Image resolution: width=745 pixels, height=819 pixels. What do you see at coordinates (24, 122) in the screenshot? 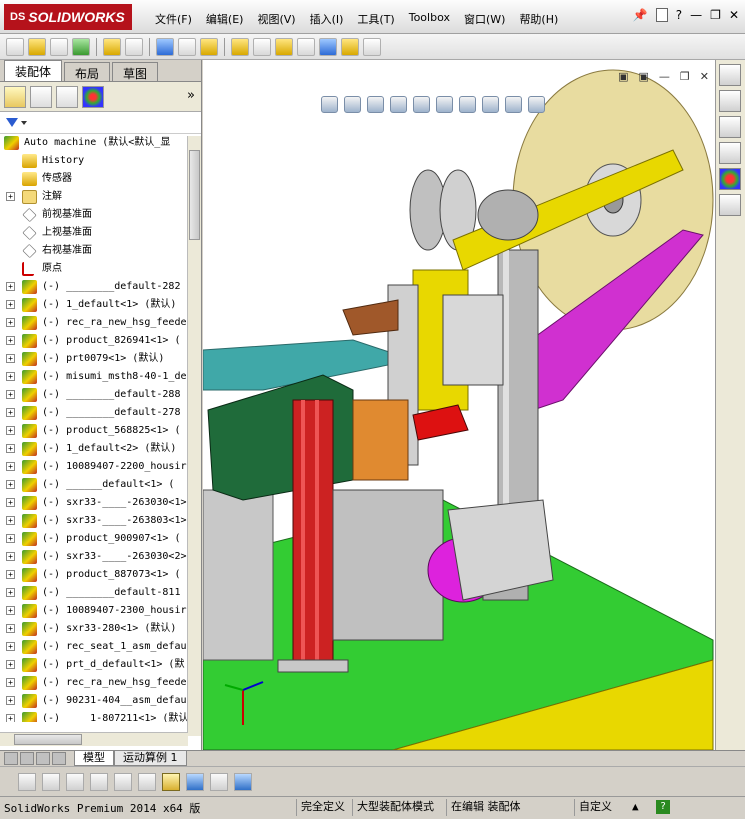
I see `chevron-down-icon` at bounding box center [24, 122].